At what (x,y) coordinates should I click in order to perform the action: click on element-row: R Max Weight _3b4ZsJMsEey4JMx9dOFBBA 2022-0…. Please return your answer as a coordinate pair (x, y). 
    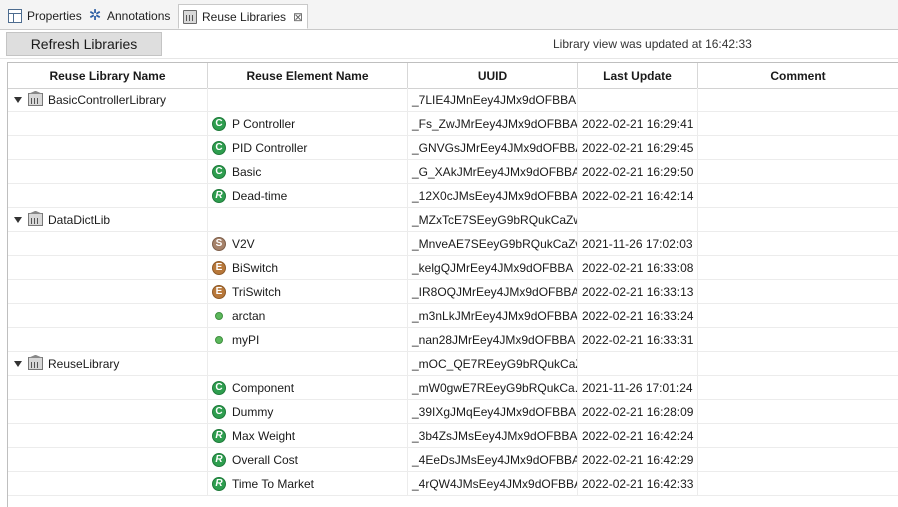
    Looking at the image, I should click on (453, 436).